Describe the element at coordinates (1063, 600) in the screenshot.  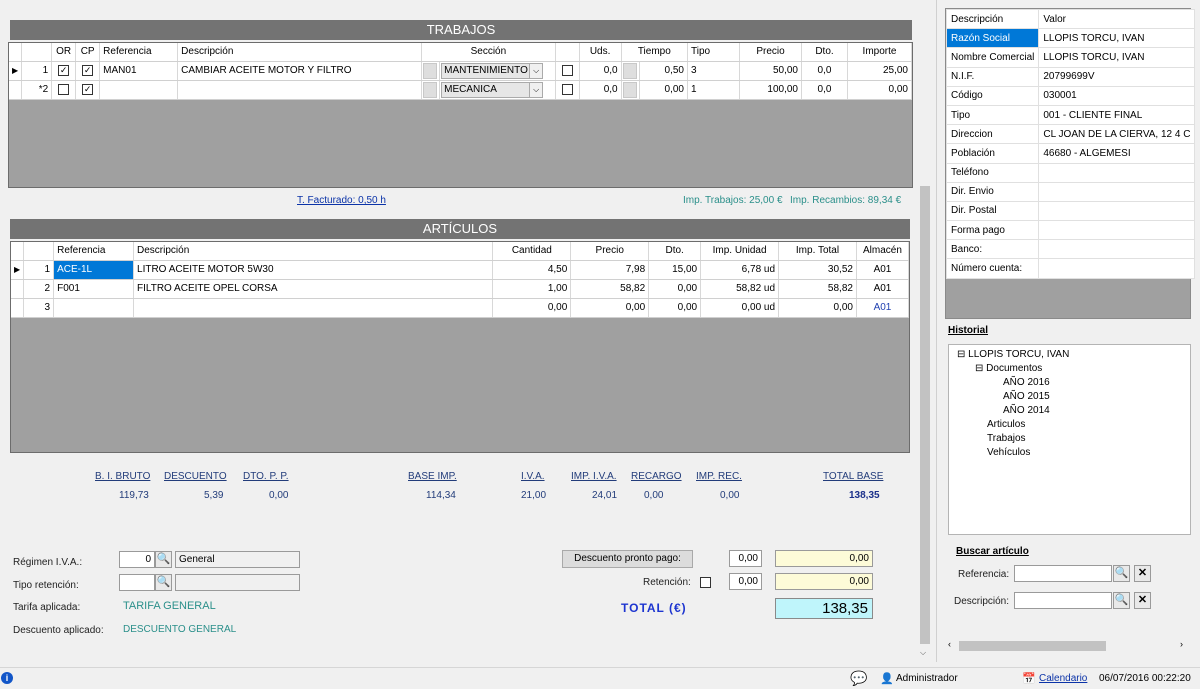
I see `buscar-descripcion-input` at that location.